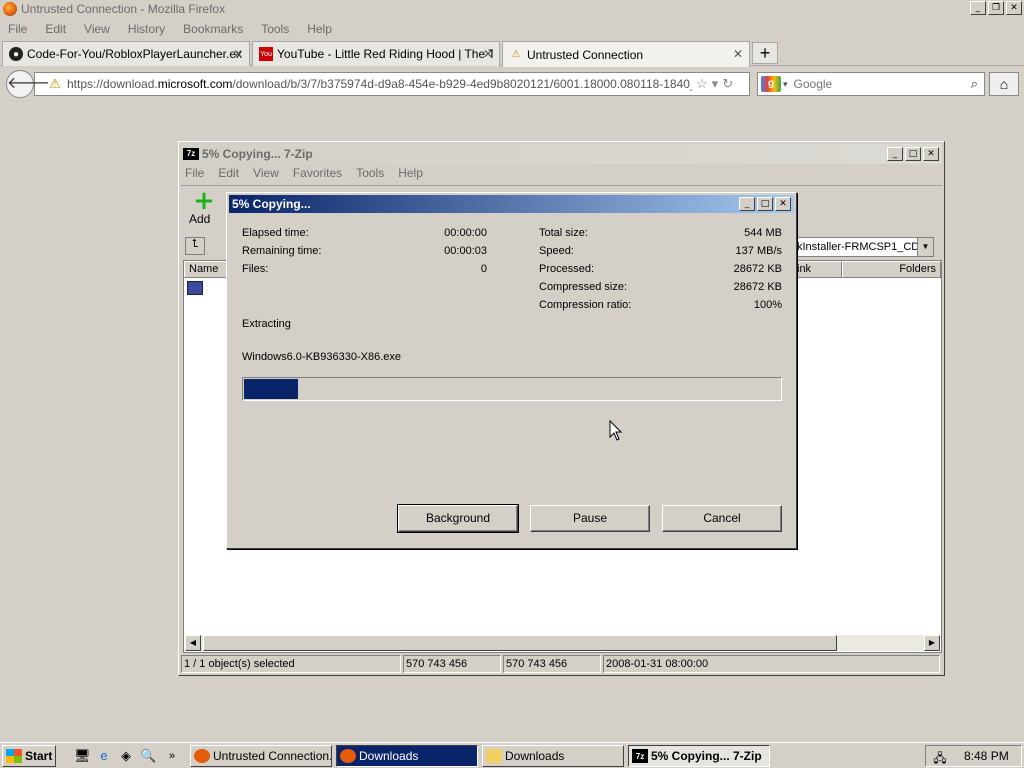  What do you see at coordinates (864, 247) in the screenshot?
I see `path-combobox: kInstaller-FRMCSP1_CD1 ▼` at bounding box center [864, 247].